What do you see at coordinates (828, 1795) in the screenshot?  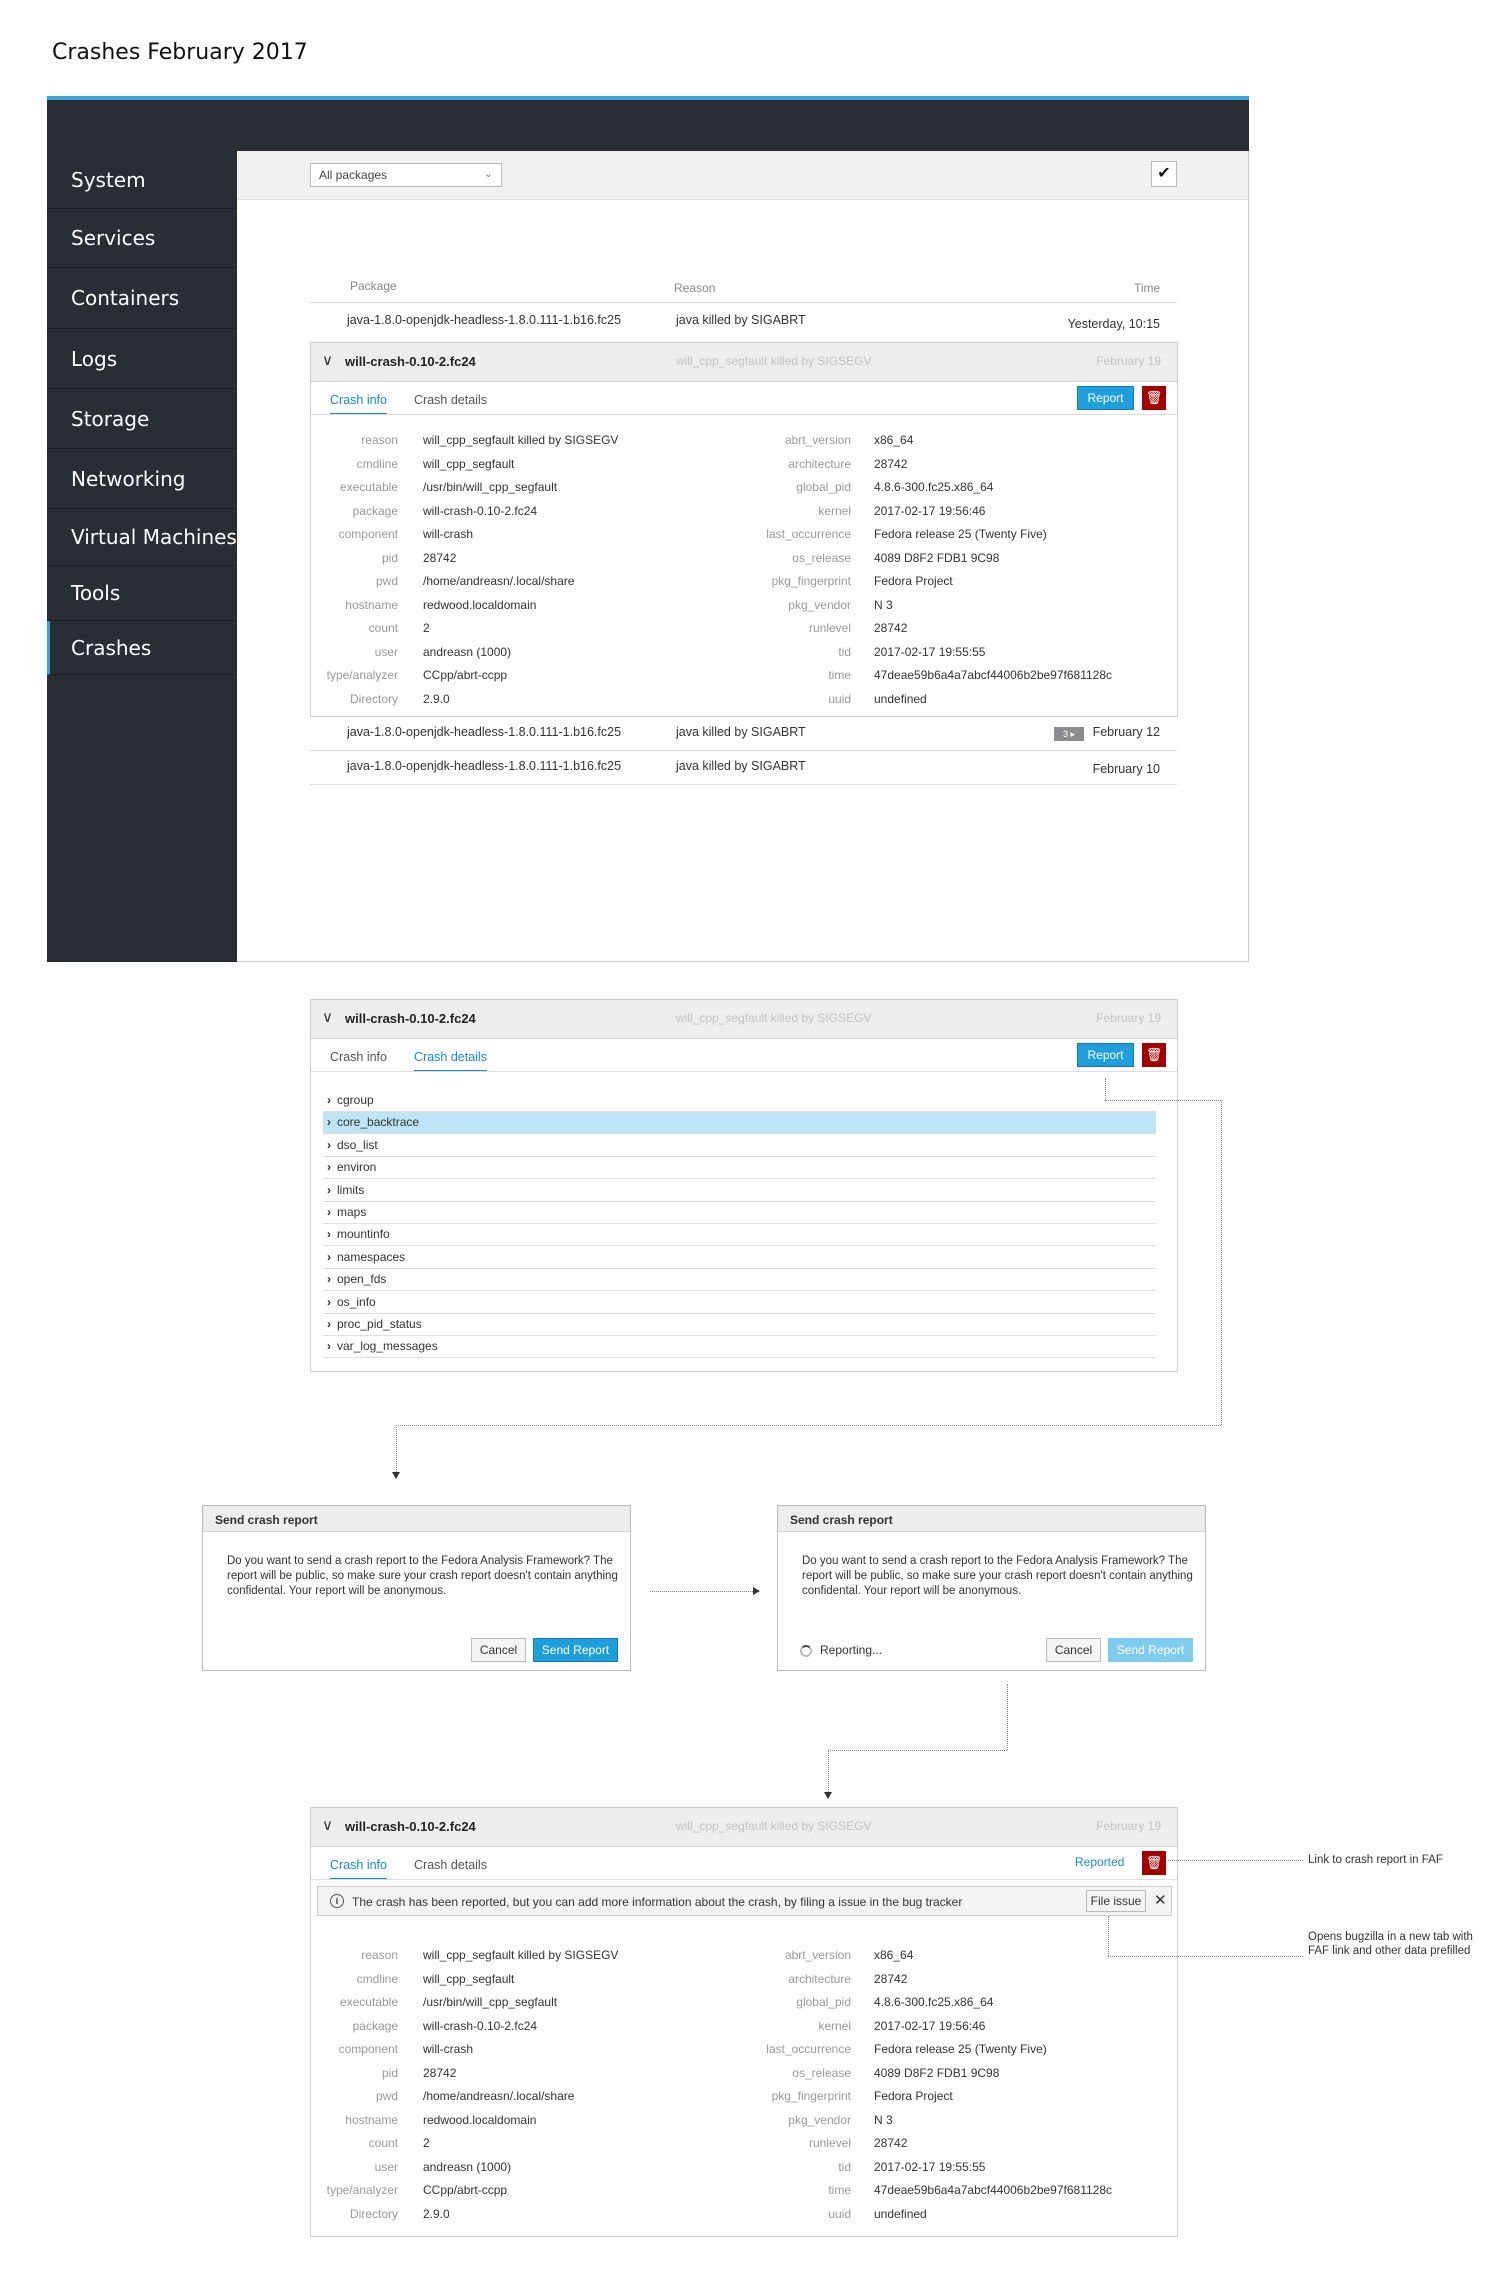 I see `arrow-down-icon` at bounding box center [828, 1795].